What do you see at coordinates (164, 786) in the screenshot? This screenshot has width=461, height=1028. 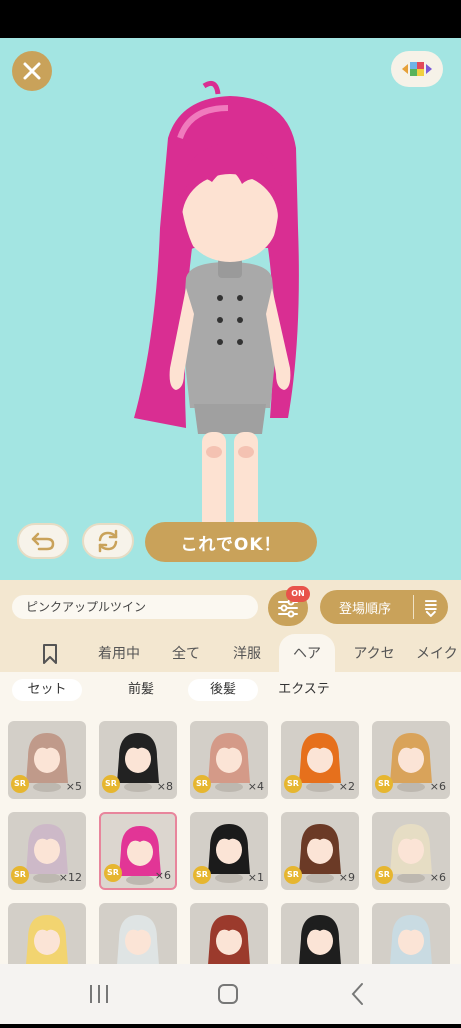 I see `item-count: ×8` at bounding box center [164, 786].